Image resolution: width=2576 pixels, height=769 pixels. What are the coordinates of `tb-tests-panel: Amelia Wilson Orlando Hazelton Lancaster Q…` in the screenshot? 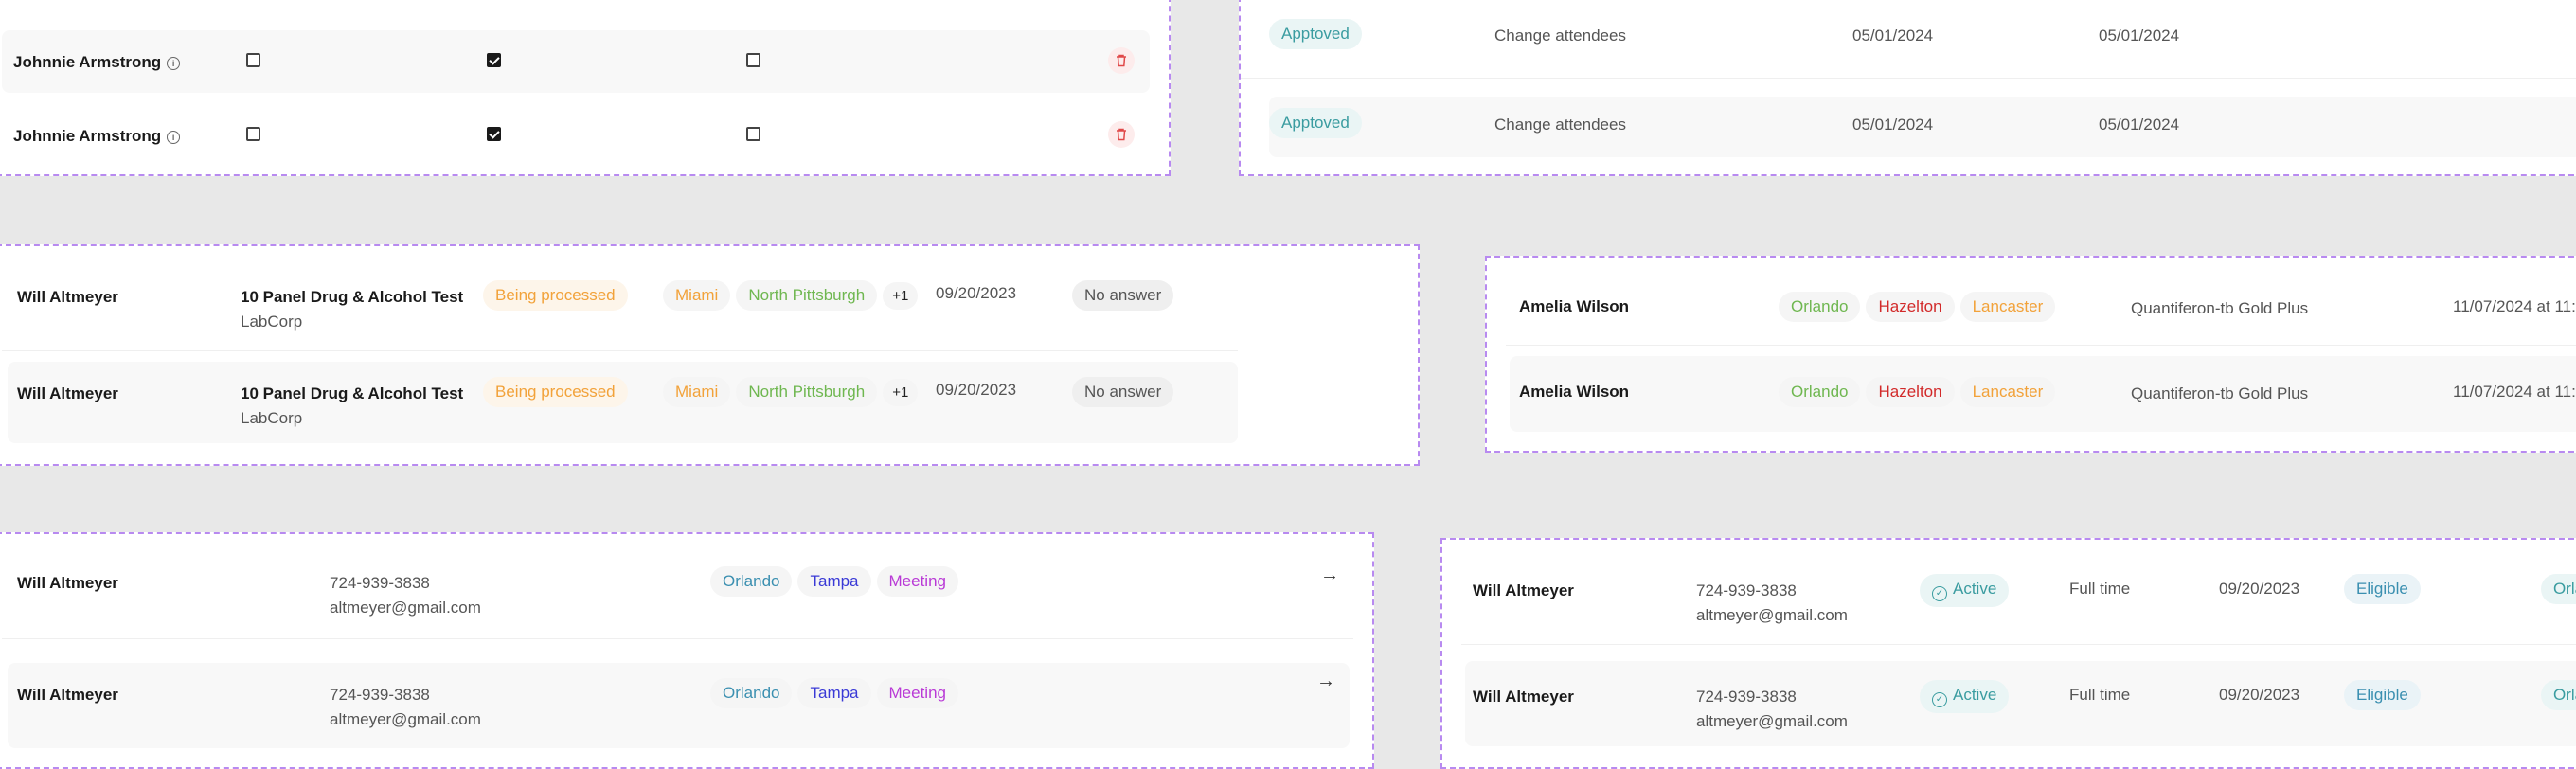 It's located at (2030, 354).